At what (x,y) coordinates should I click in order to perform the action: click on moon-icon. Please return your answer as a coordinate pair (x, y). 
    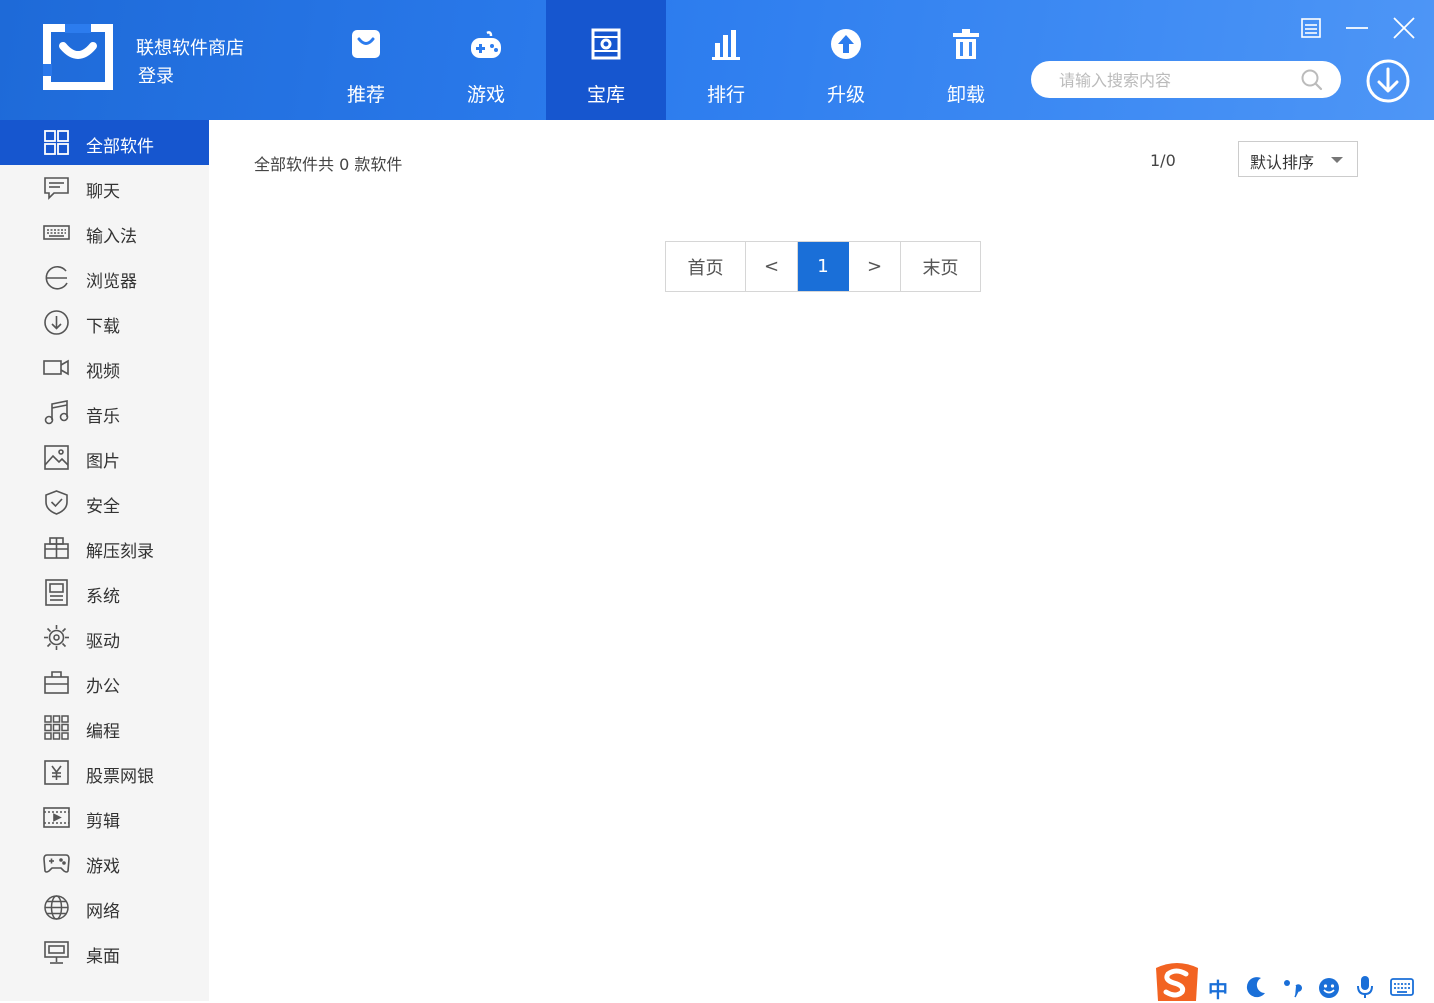
    Looking at the image, I should click on (1256, 987).